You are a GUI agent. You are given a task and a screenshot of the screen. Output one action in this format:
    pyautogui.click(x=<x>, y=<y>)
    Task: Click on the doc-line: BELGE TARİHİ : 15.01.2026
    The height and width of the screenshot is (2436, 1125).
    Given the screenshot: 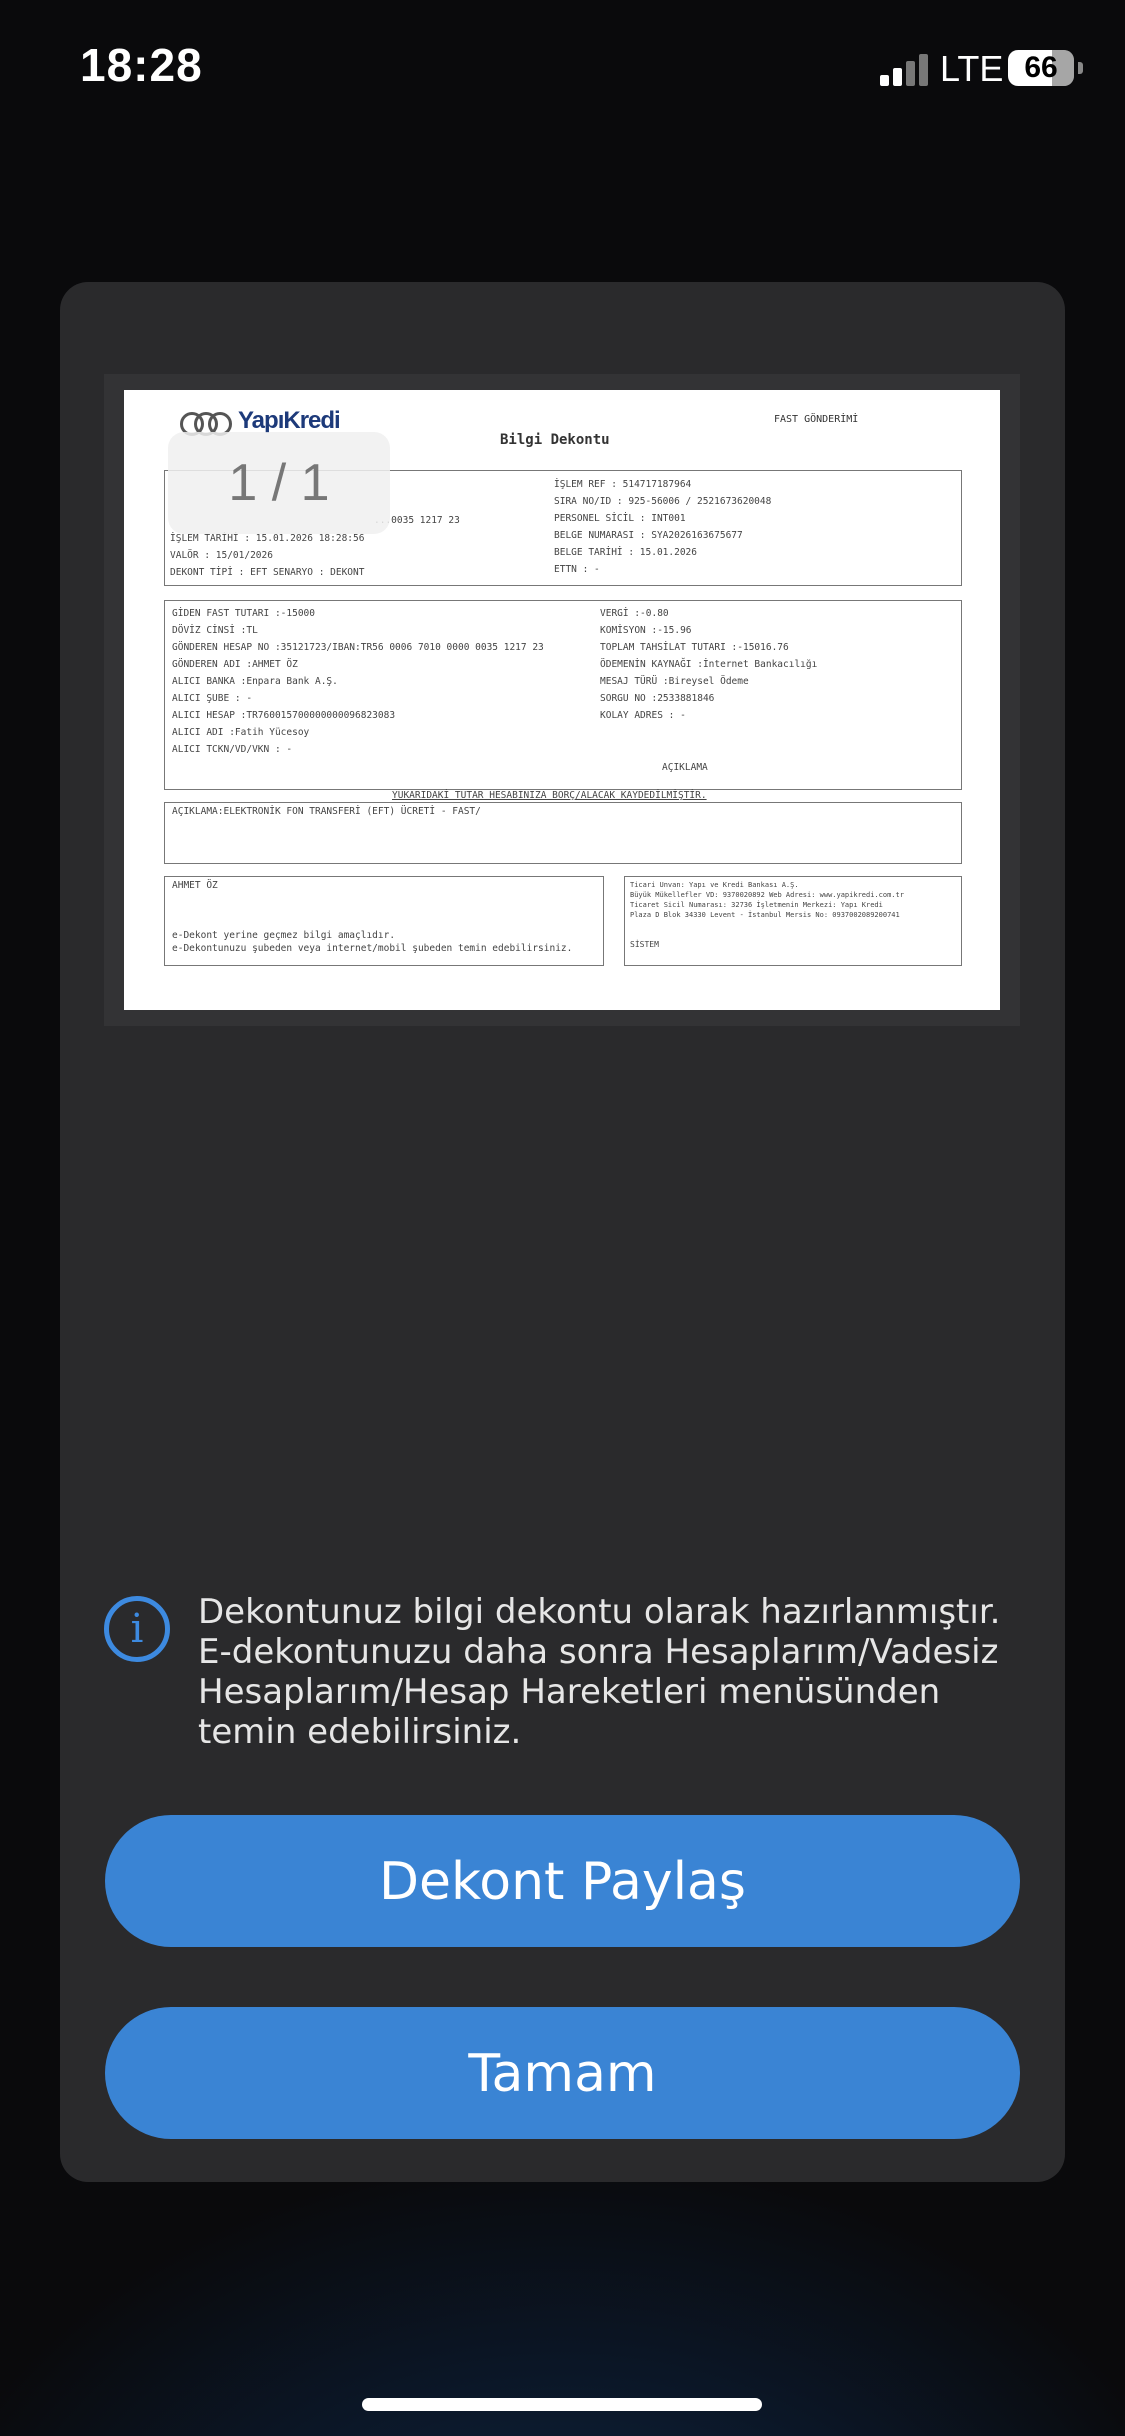 What is the action you would take?
    pyautogui.click(x=625, y=552)
    